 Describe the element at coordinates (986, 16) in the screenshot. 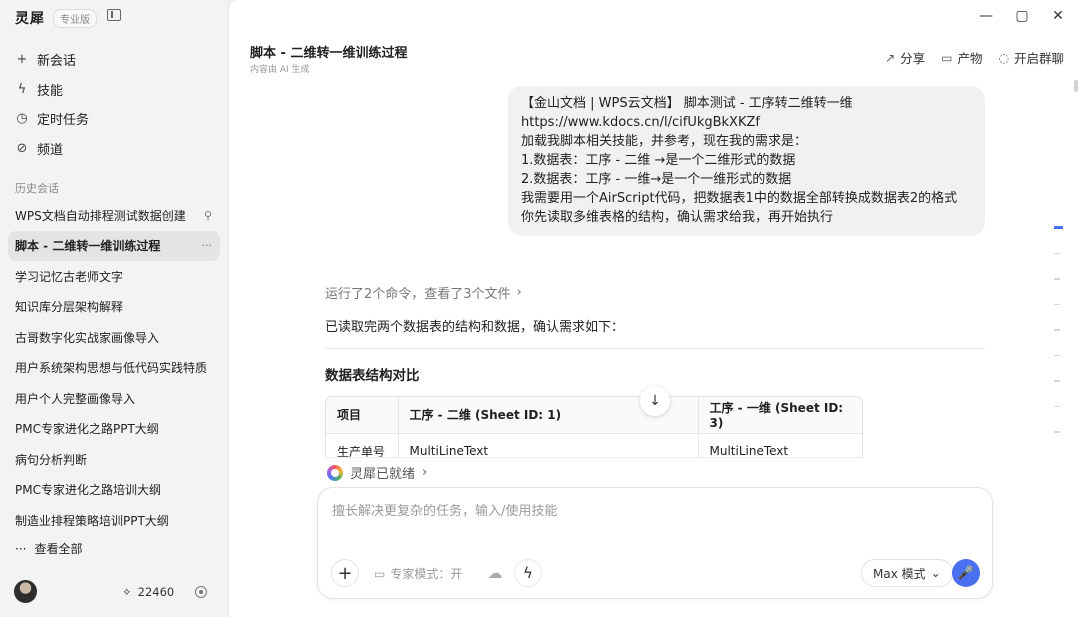

I see `minimize-icon: —` at that location.